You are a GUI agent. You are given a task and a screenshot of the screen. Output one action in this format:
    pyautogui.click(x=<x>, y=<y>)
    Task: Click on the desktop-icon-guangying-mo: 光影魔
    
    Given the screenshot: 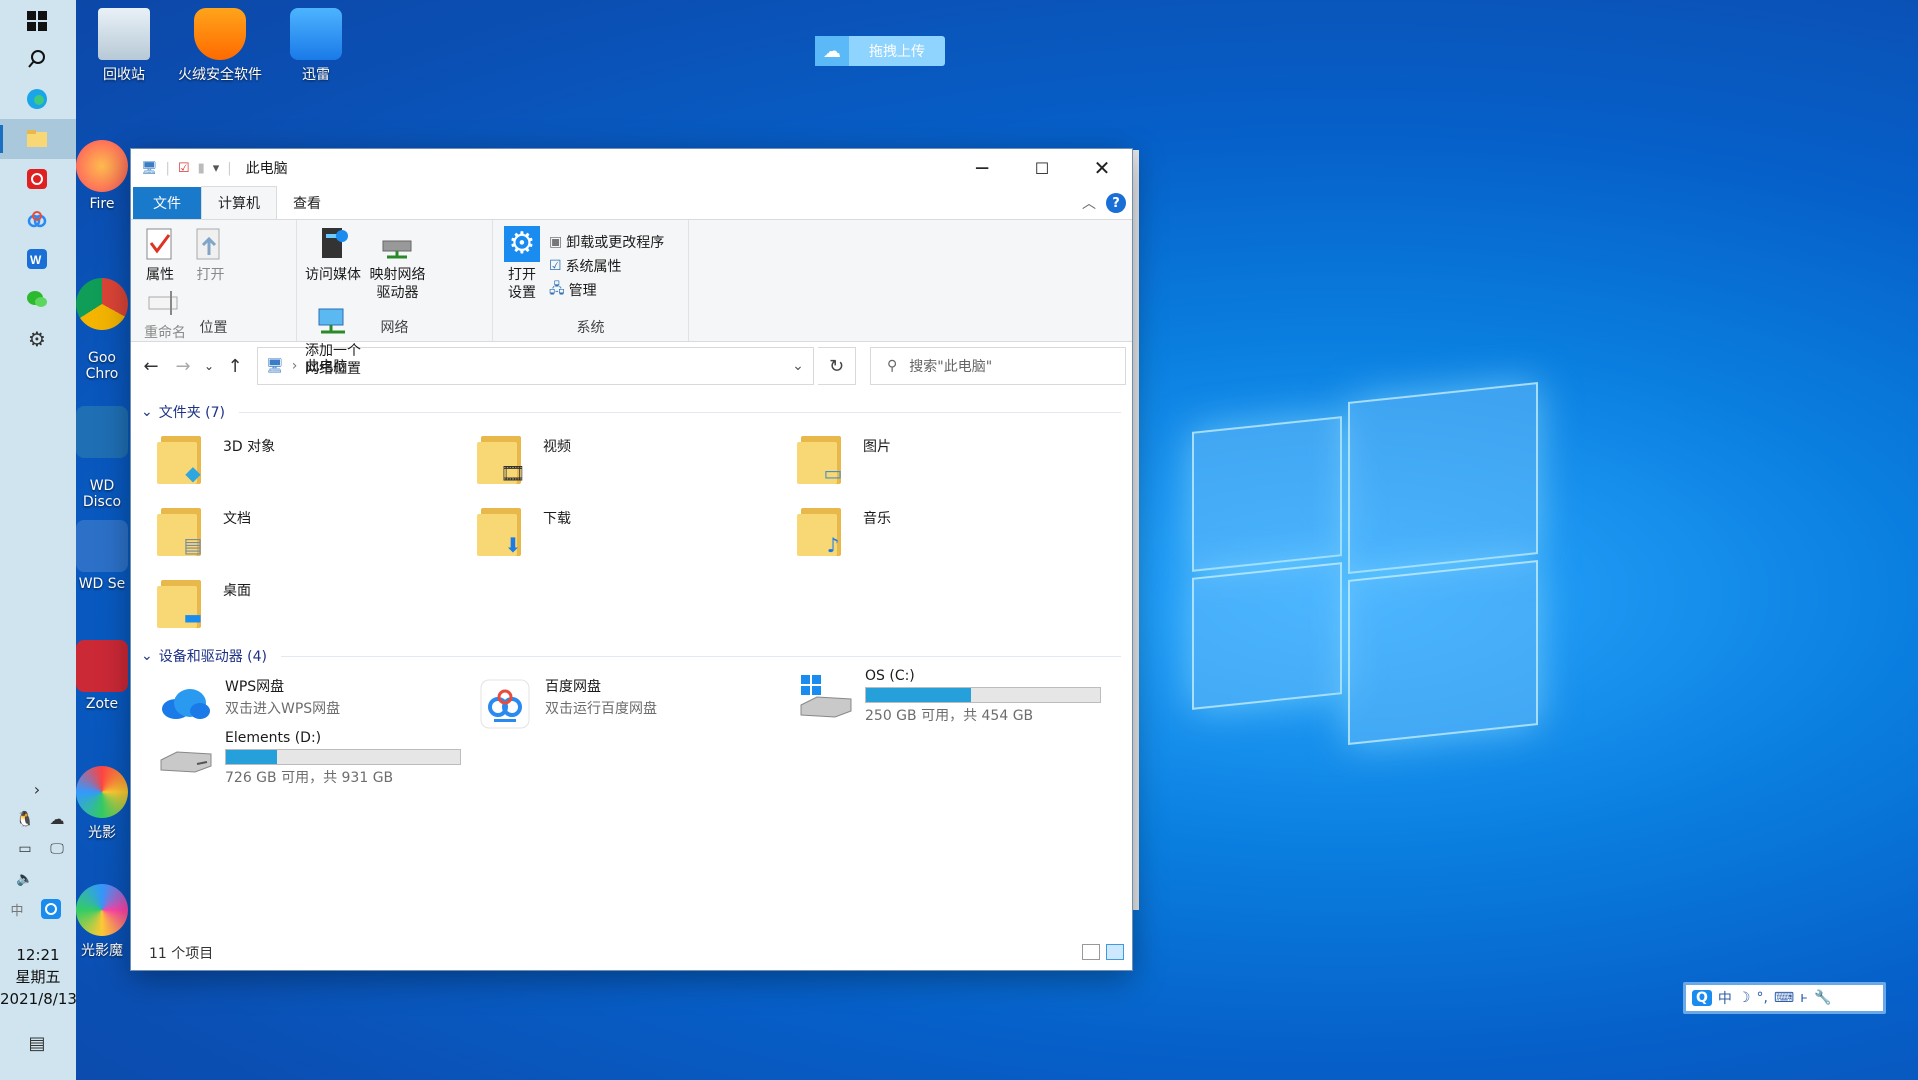 What is the action you would take?
    pyautogui.click(x=102, y=922)
    